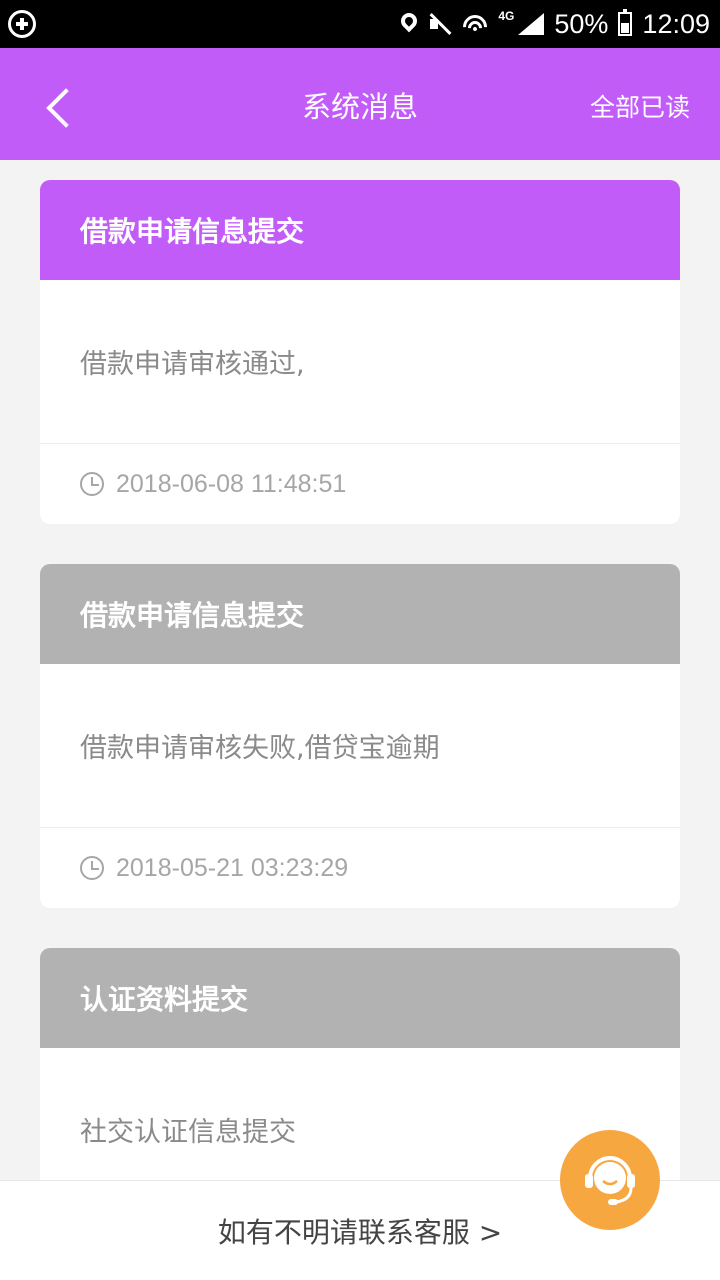 The width and height of the screenshot is (720, 1280). I want to click on message-body: 借款申请审核失败,借贷宝逾期, so click(360, 746).